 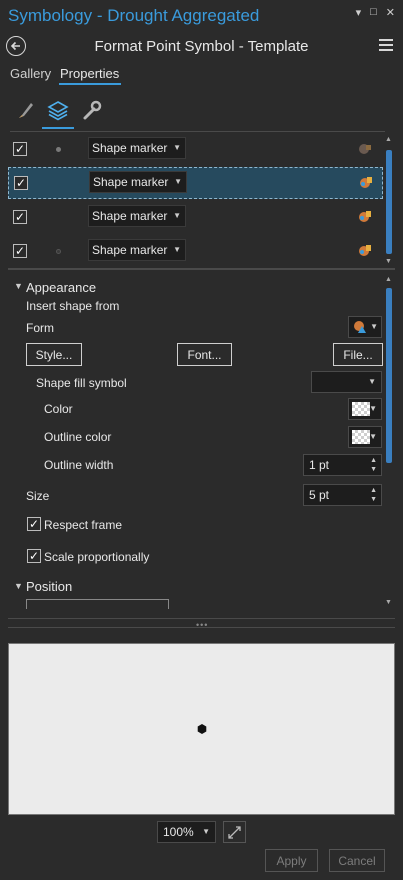 I want to click on fit-to-view-button, so click(x=234, y=832).